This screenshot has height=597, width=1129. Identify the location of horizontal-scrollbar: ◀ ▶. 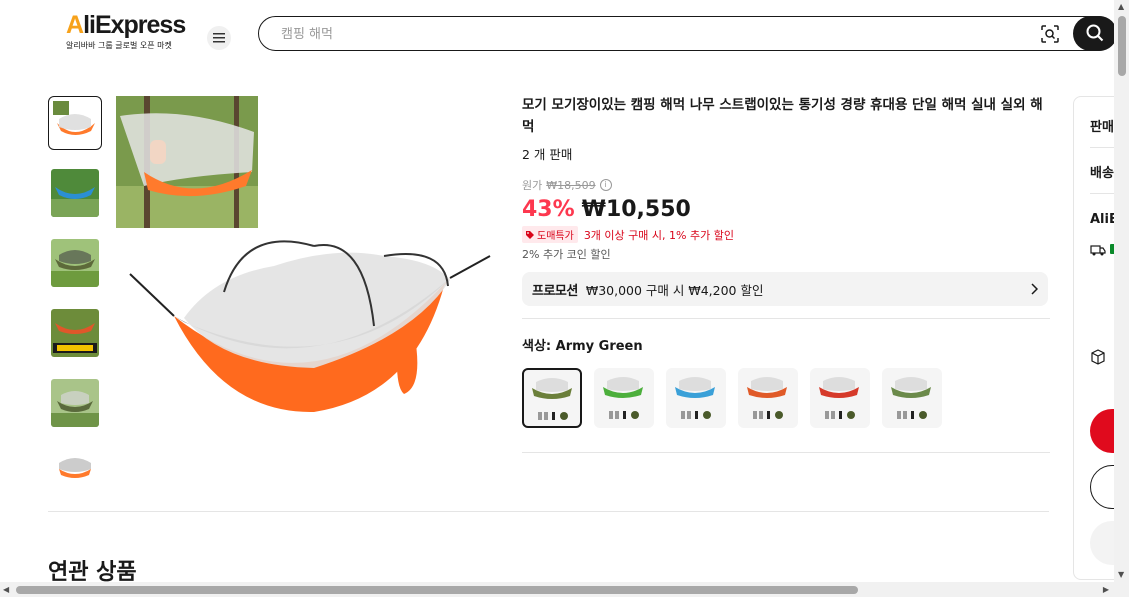
(557, 589).